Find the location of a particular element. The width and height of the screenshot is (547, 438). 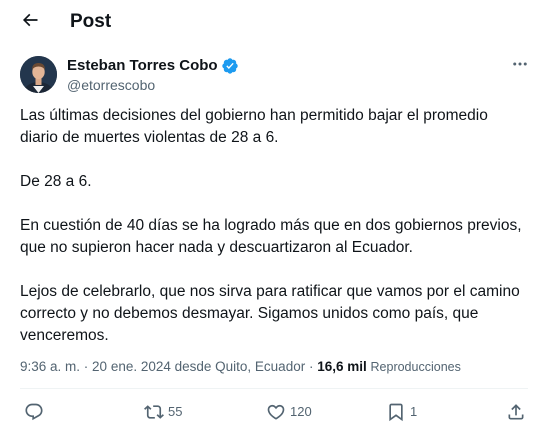

bookmark-count: 1 is located at coordinates (414, 411).